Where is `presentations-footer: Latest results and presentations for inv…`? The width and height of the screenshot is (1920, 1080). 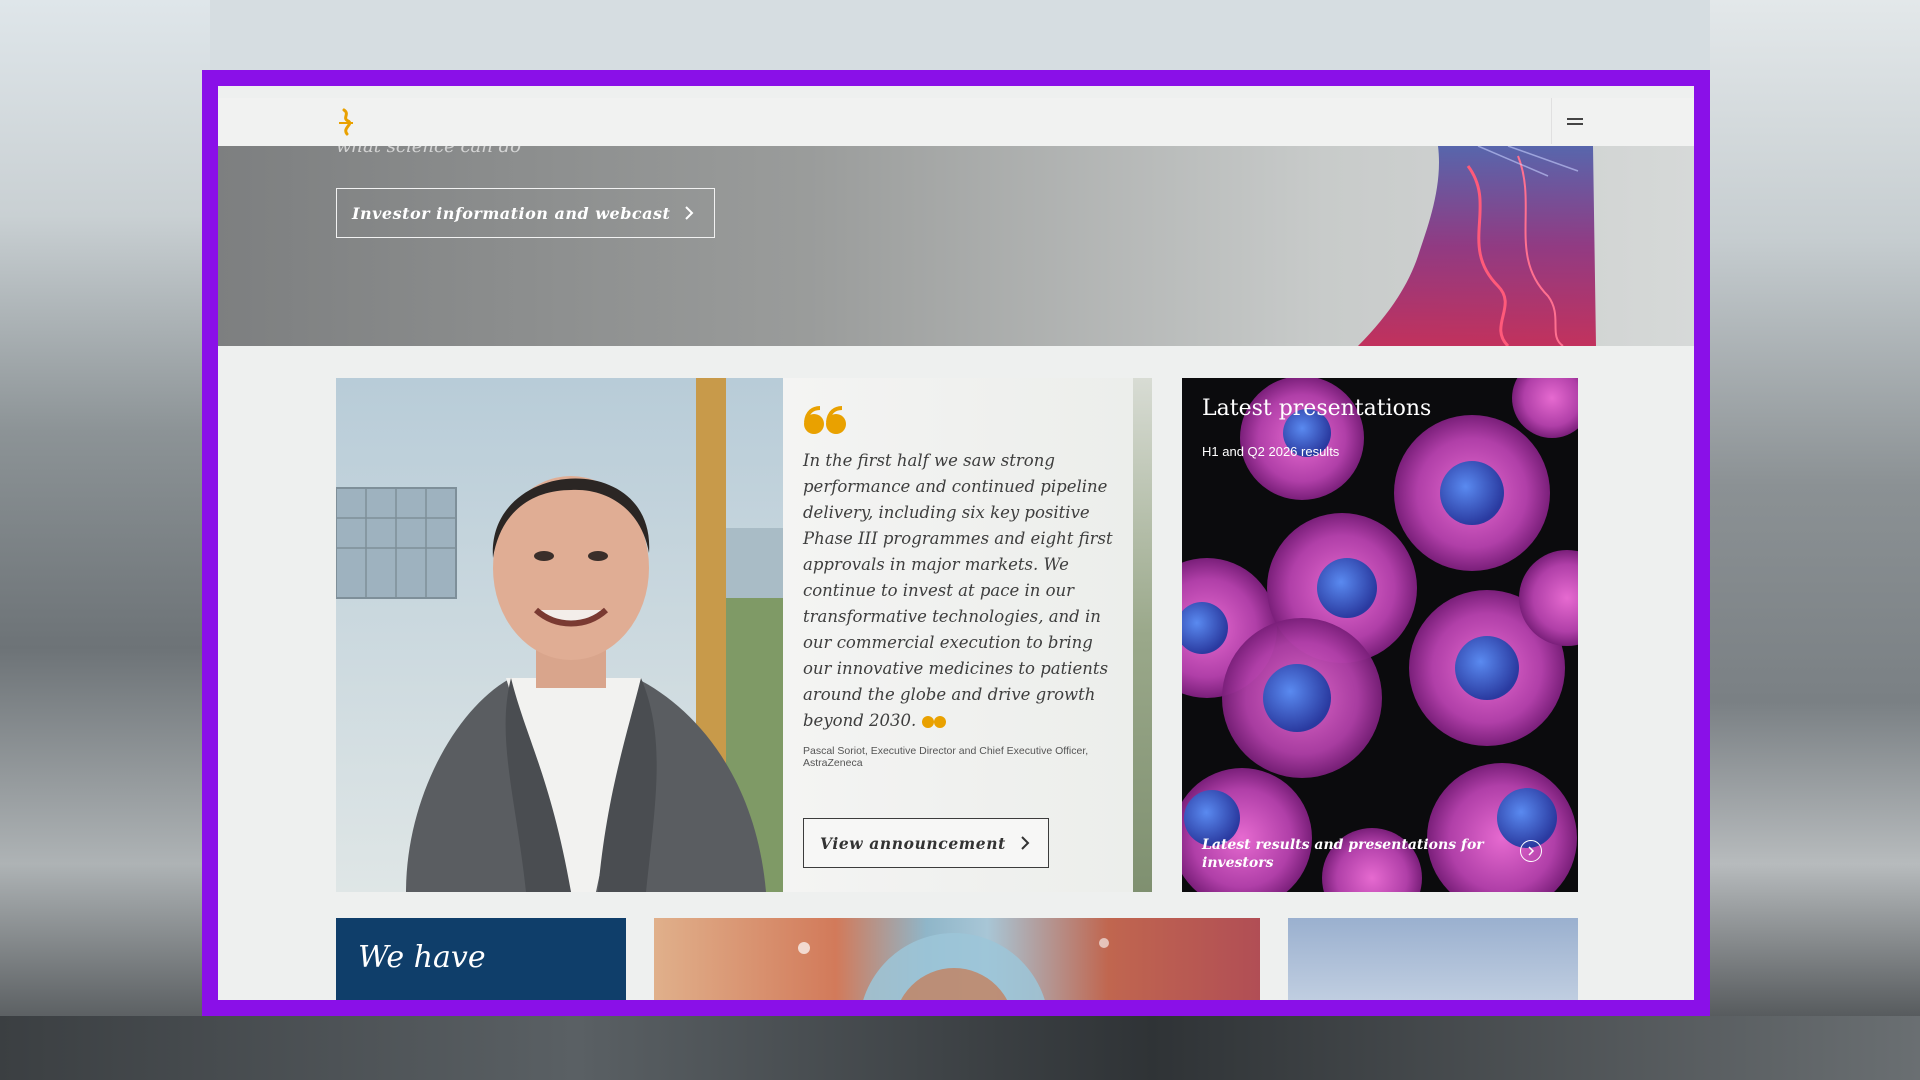 presentations-footer: Latest results and presentations for inv… is located at coordinates (1343, 854).